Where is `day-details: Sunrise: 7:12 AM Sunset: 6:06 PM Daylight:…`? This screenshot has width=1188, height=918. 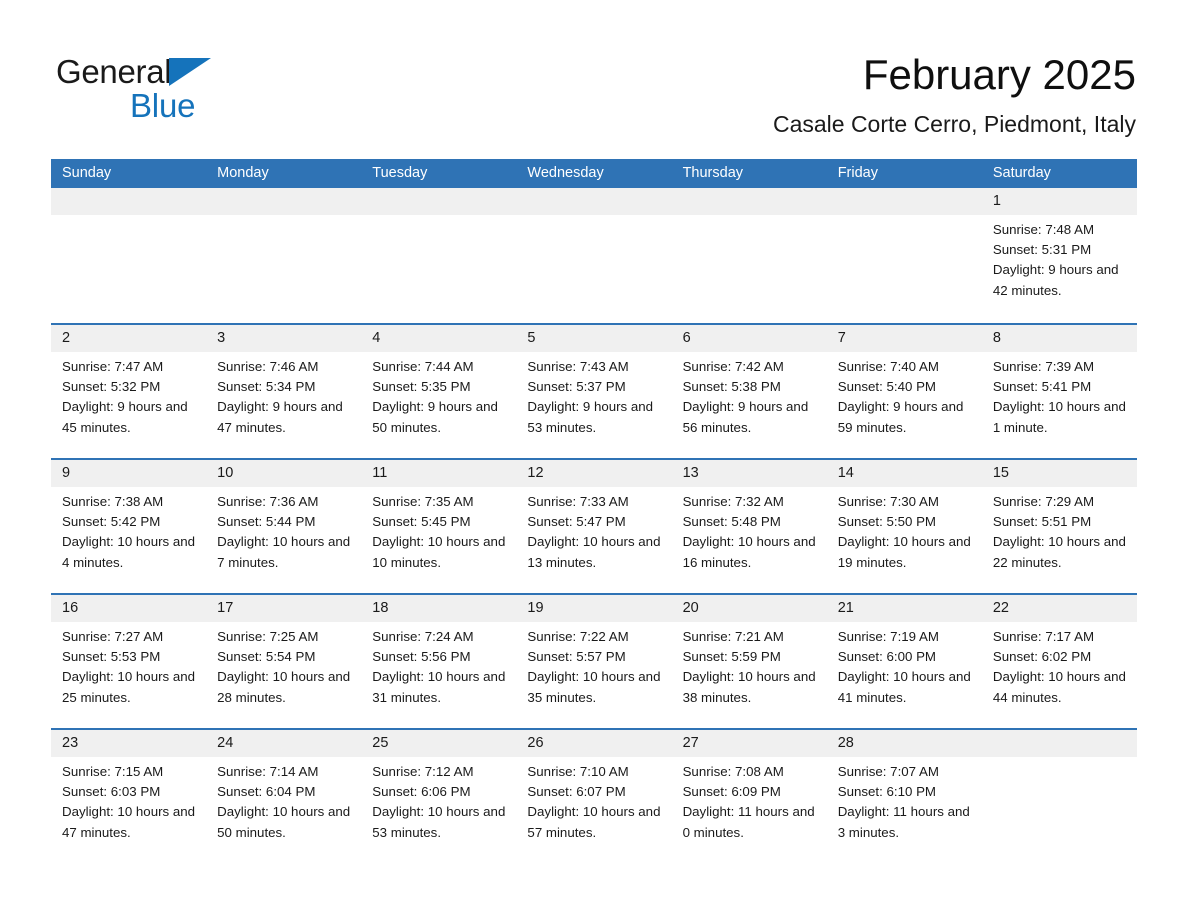
day-details: Sunrise: 7:12 AM Sunset: 6:06 PM Daylight:… is located at coordinates (438, 800).